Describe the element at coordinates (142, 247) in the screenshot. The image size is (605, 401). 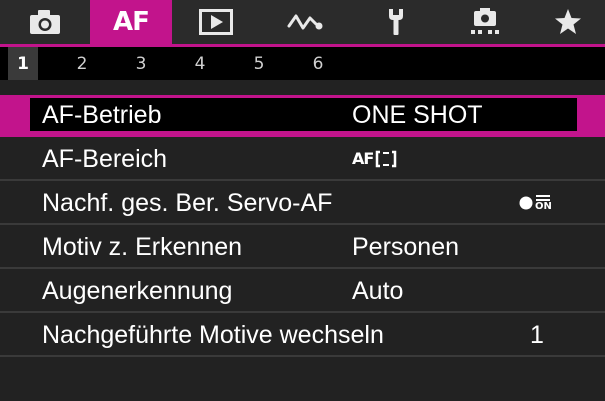
I see `menu-item-label: Motiv z. Erkennen` at that location.